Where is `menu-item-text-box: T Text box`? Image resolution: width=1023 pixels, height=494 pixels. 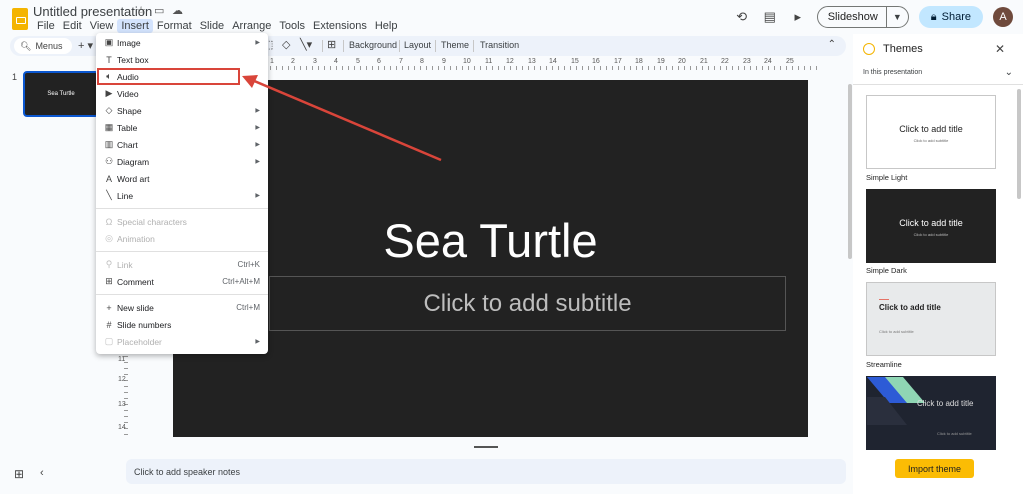
menu-item-text-box: T Text box is located at coordinates (182, 59).